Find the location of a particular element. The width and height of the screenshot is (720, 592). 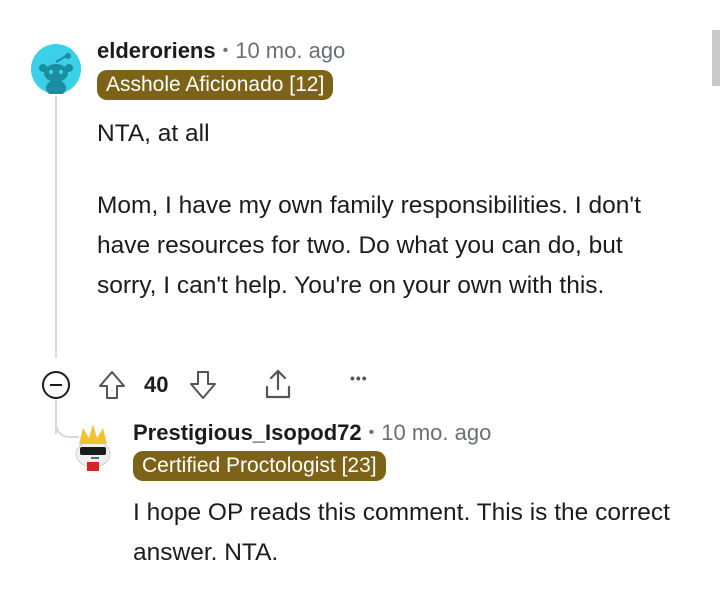

downvote-arrow-icon is located at coordinates (203, 385).